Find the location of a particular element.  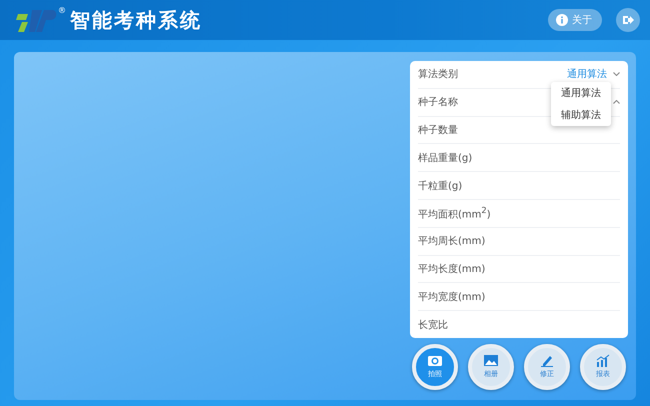

parameter-label: 平均周长(mm) is located at coordinates (452, 241).